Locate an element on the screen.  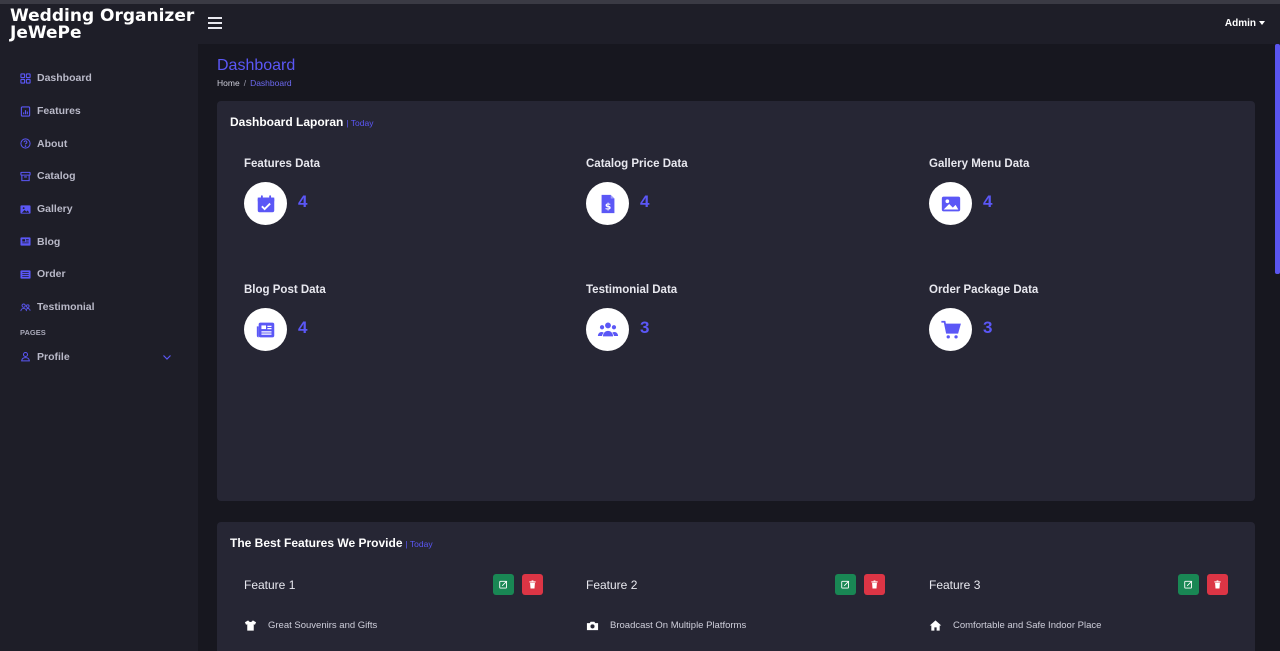
stat-features: Features Data 4 is located at coordinates (394, 198).